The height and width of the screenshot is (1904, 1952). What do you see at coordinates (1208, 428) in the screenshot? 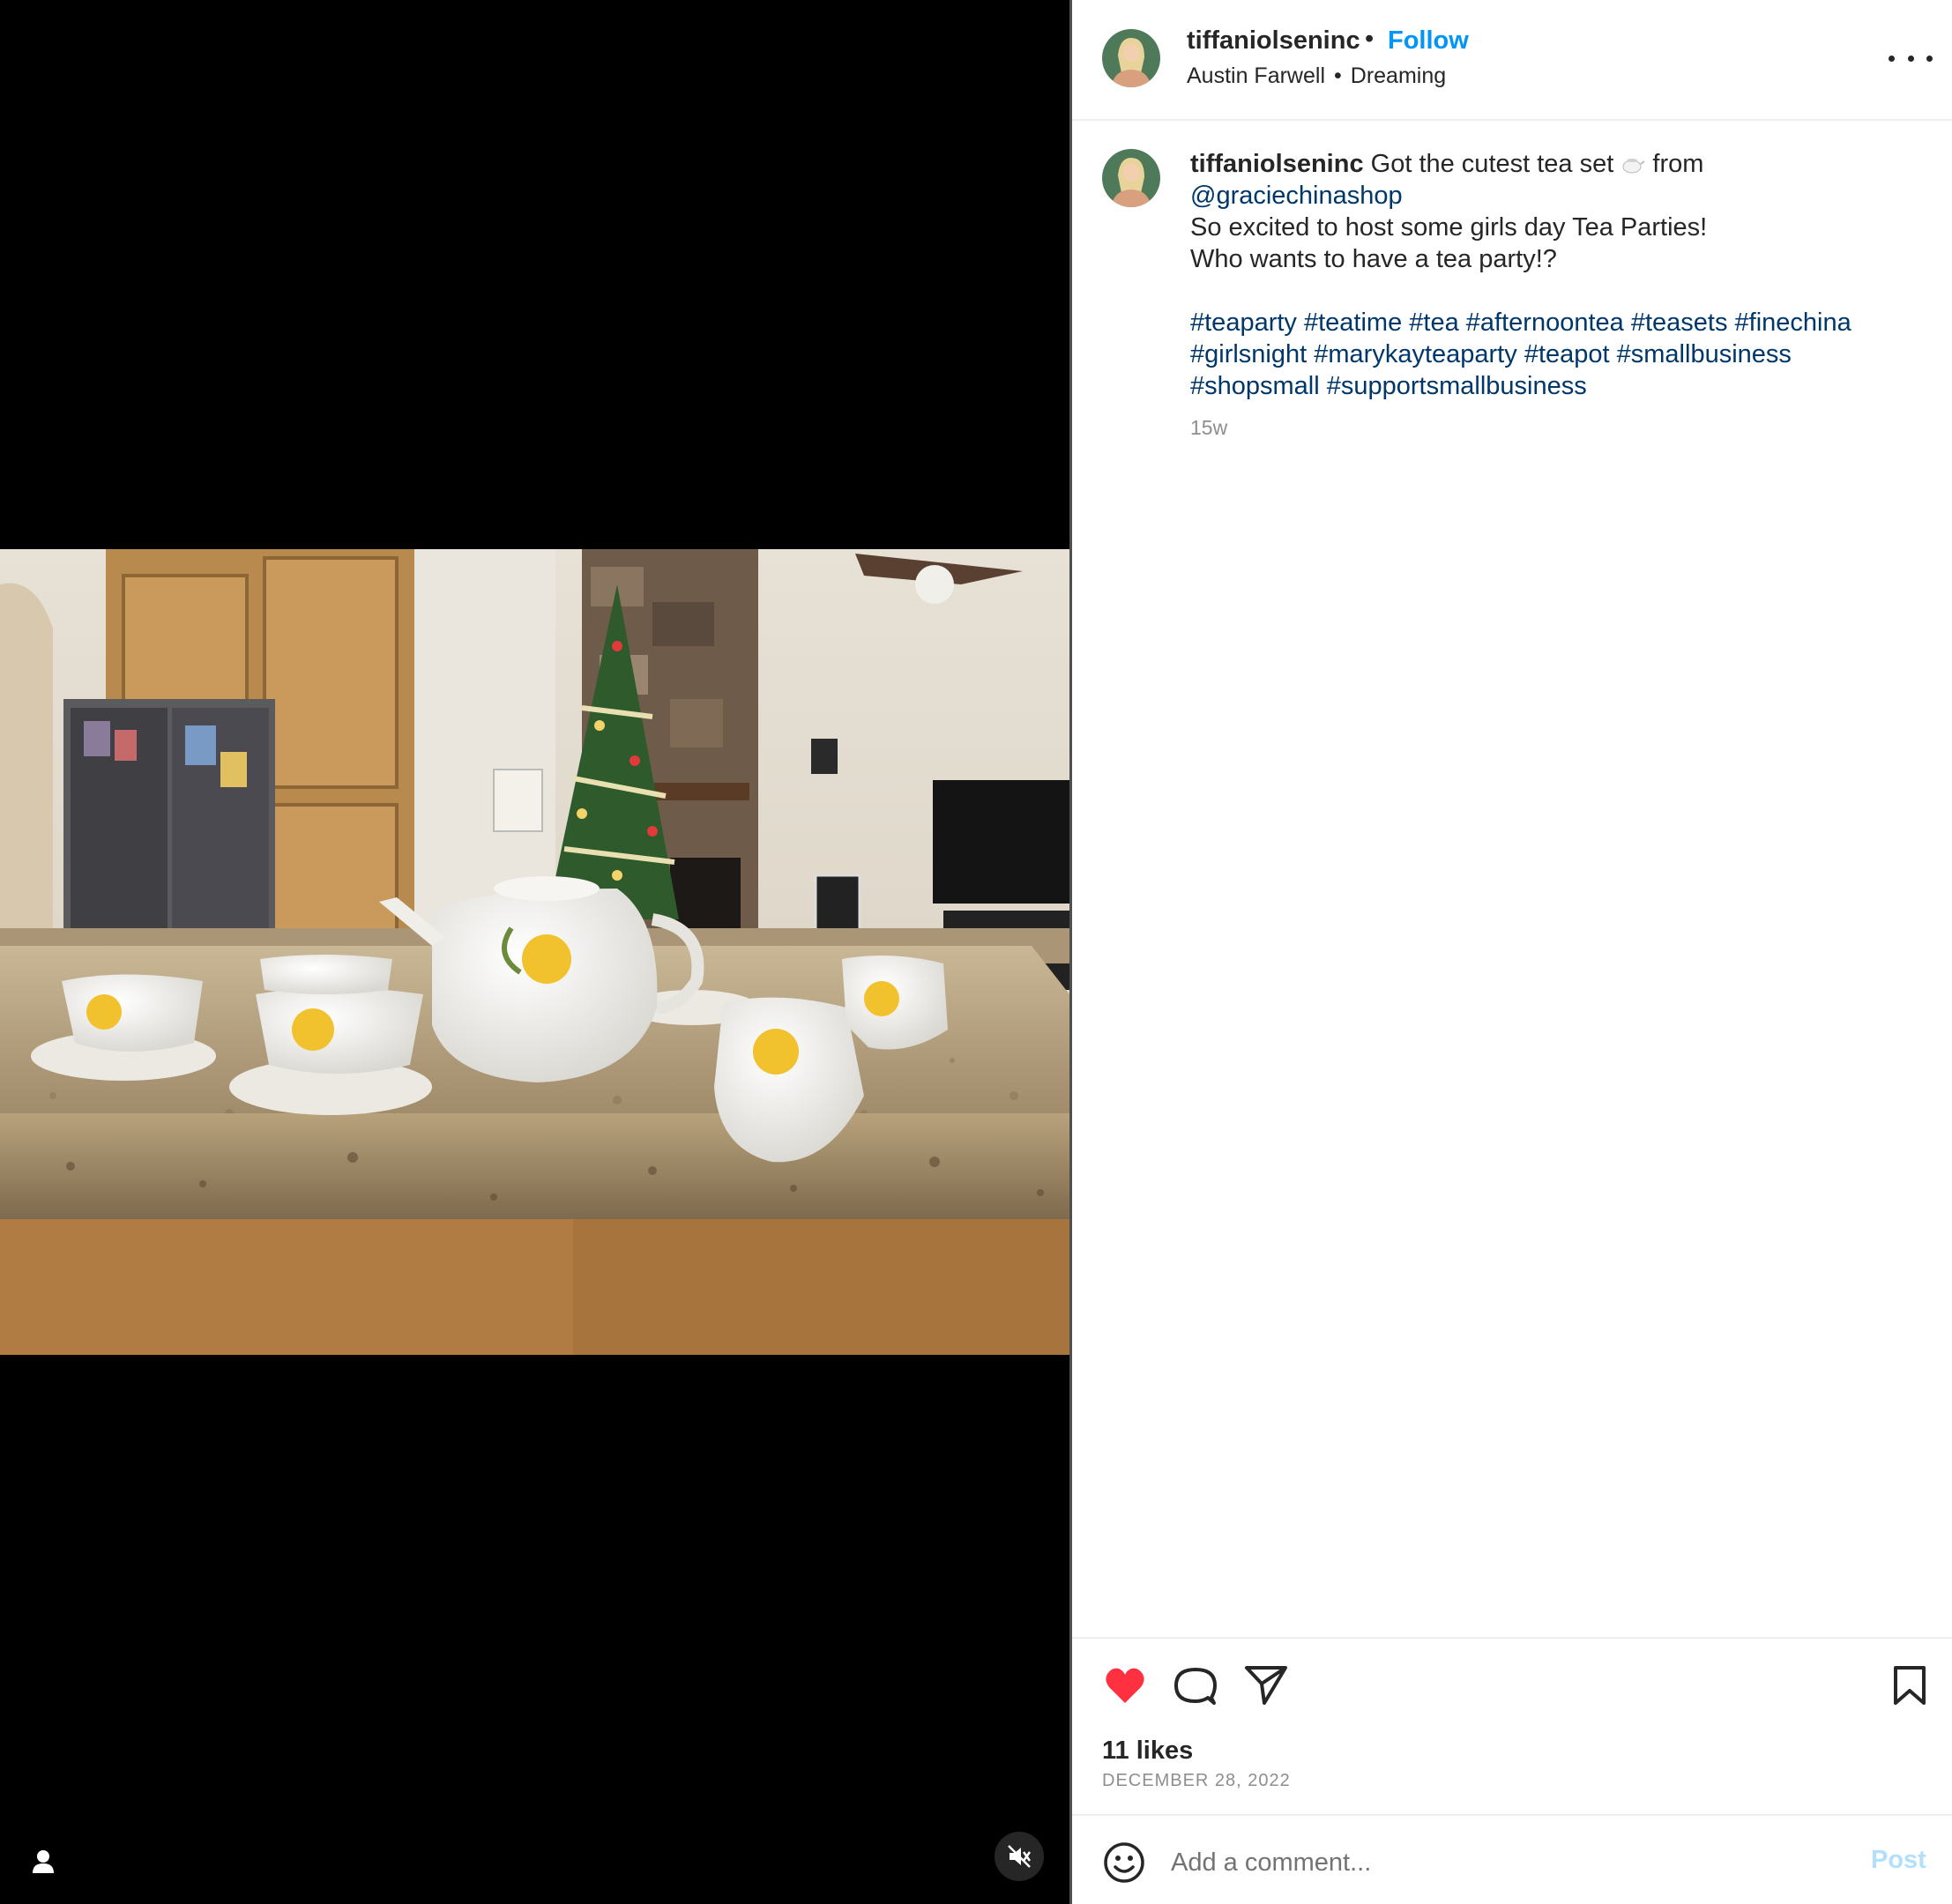
I see `post-time-ago: 15w` at bounding box center [1208, 428].